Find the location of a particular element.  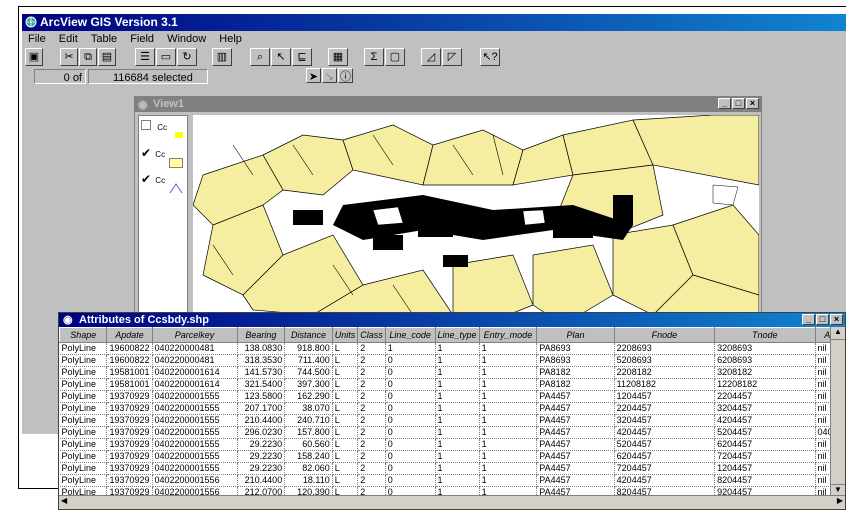

table-cell: 296.0230 is located at coordinates (261, 432).